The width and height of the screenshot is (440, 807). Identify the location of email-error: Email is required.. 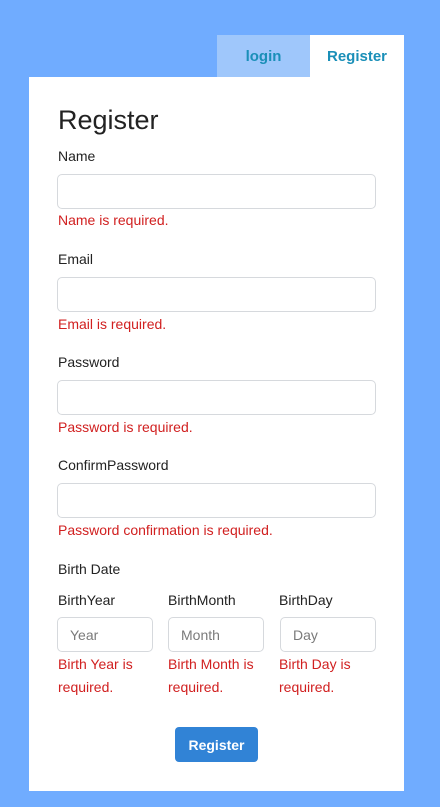
(112, 324).